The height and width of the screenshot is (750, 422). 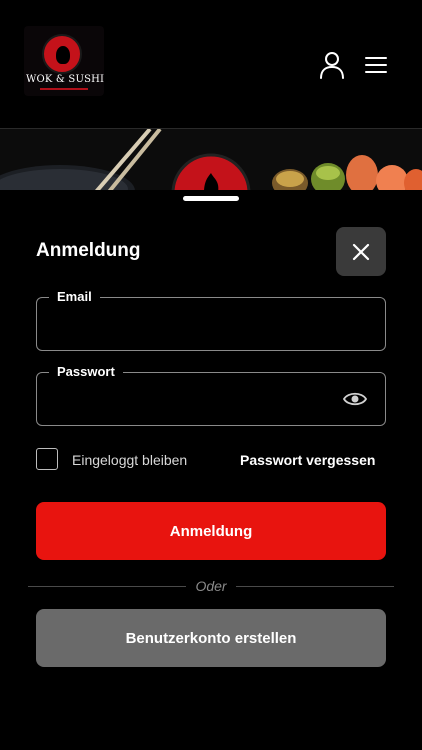 I want to click on email-field: Email, so click(x=211, y=320).